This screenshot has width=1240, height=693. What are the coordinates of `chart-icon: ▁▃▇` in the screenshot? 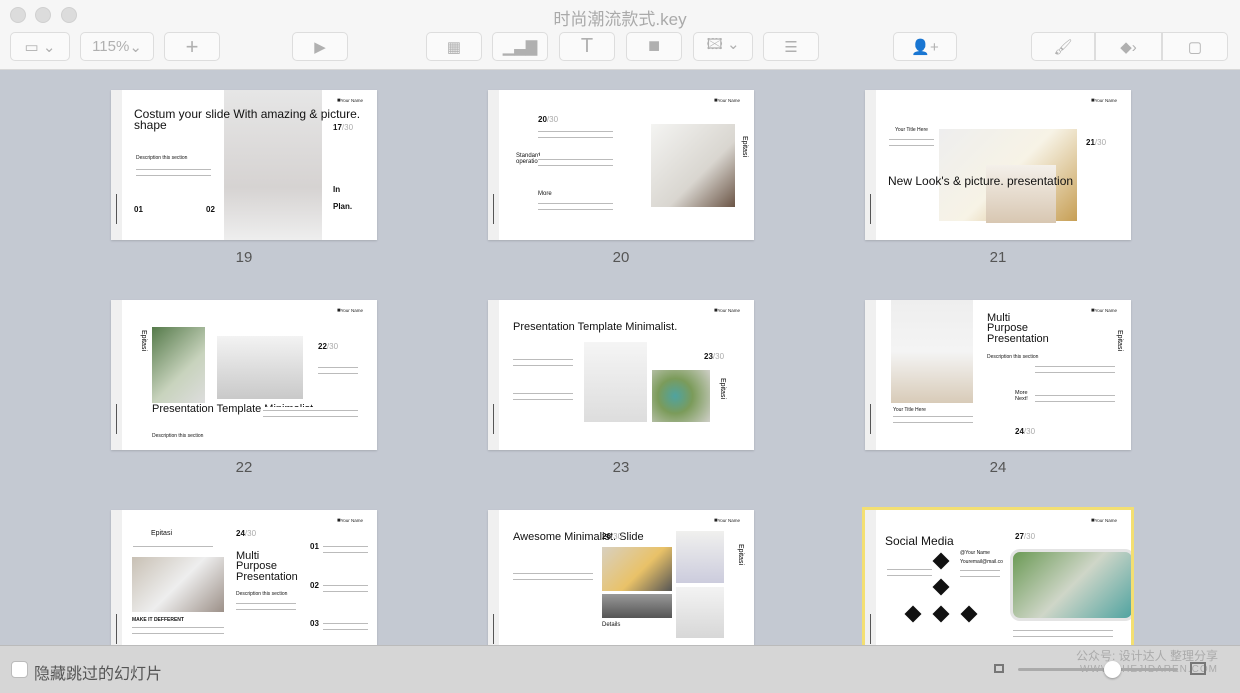 It's located at (520, 47).